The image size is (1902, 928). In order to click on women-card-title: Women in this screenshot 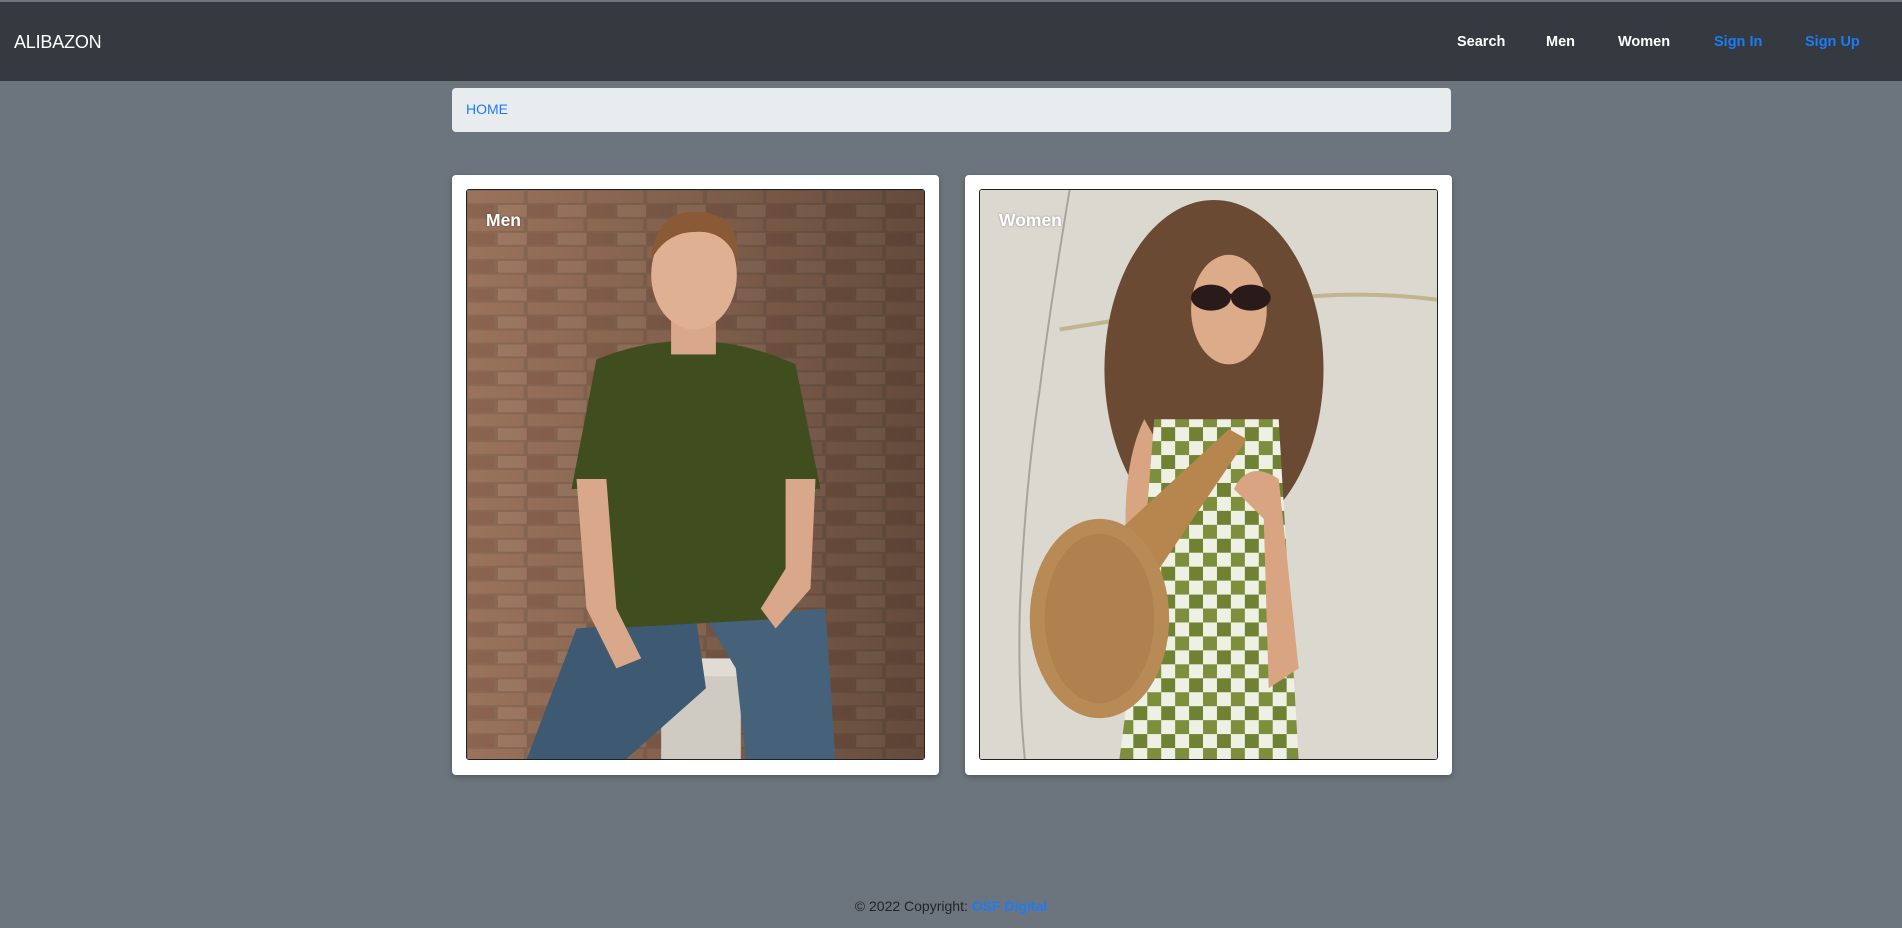, I will do `click(1030, 220)`.